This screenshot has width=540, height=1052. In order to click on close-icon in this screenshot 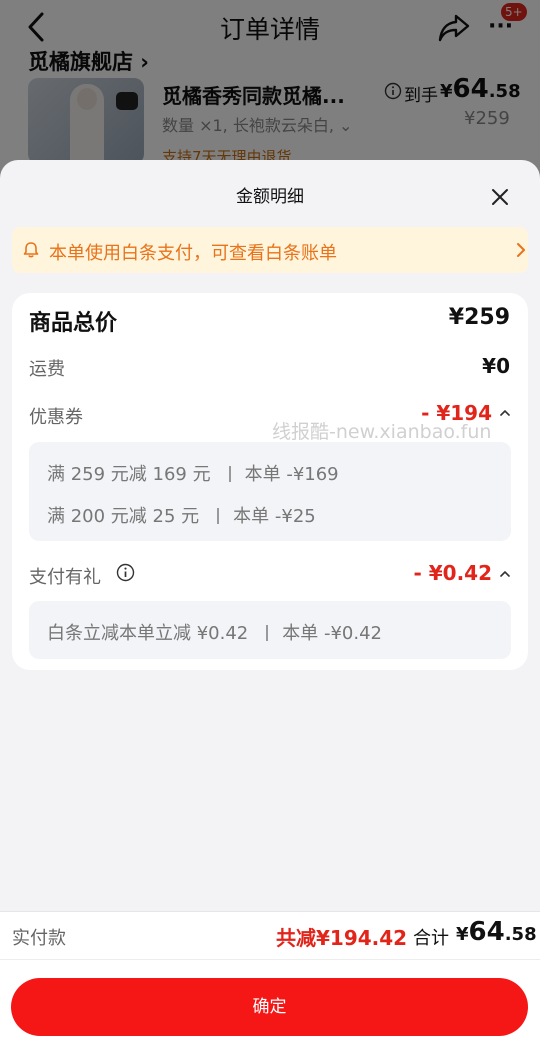, I will do `click(500, 197)`.